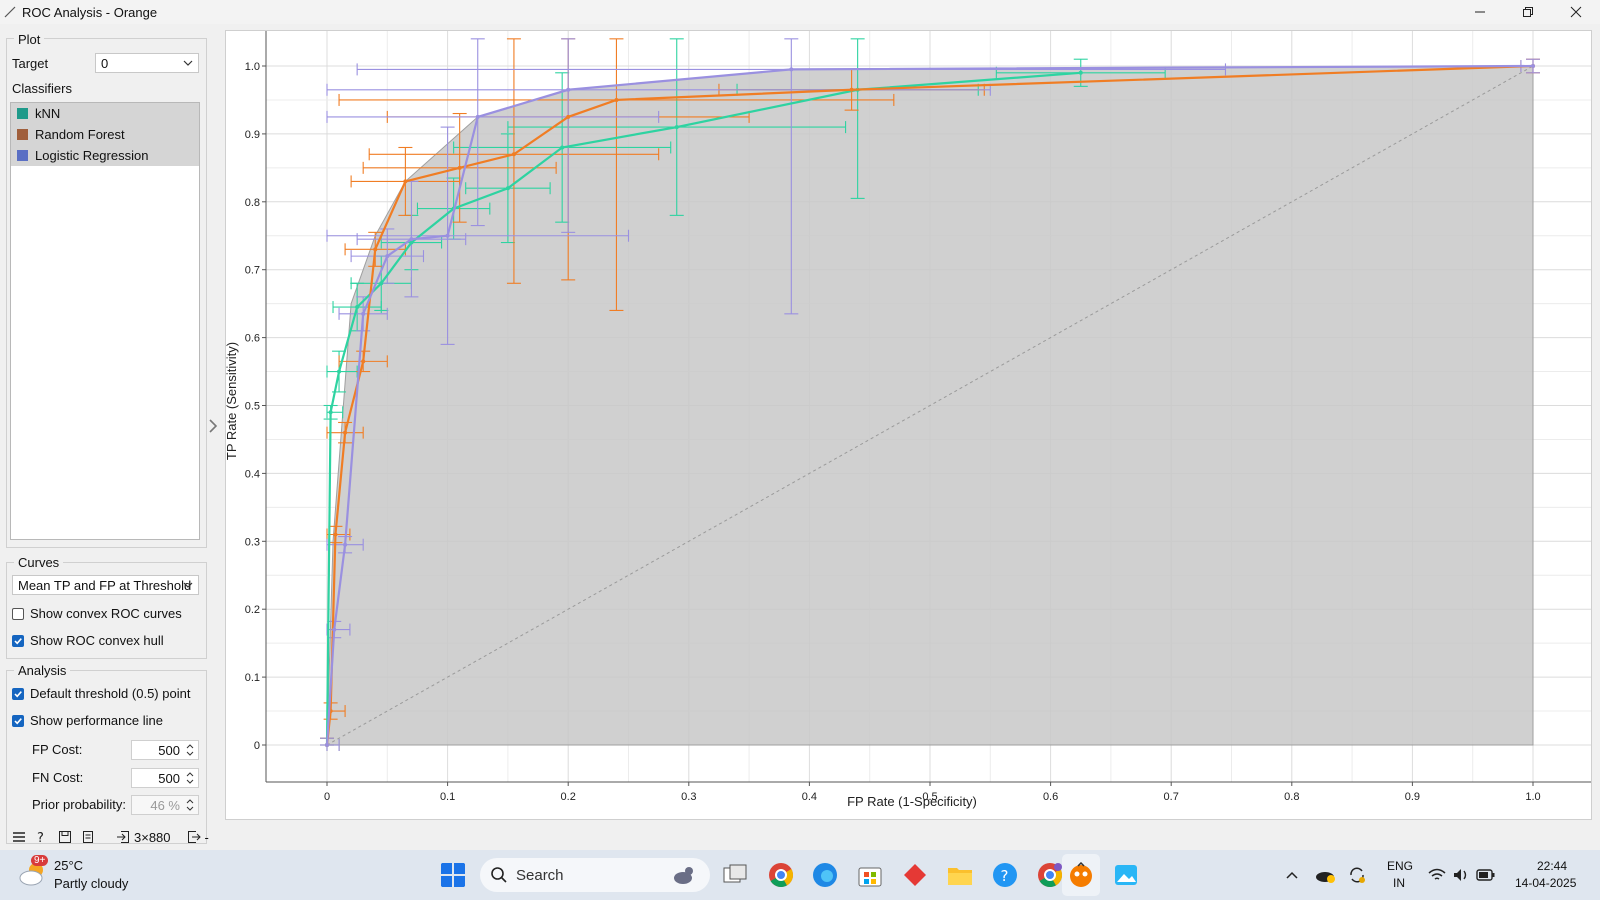 Image resolution: width=1600 pixels, height=900 pixels. Describe the element at coordinates (252, 610) in the screenshot. I see `y-tick-label: 0.2` at that location.